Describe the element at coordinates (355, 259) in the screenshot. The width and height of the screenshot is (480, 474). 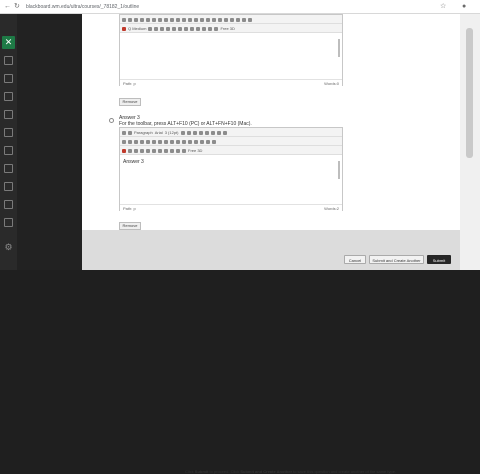
I see `cancel-button: Cancel` at that location.